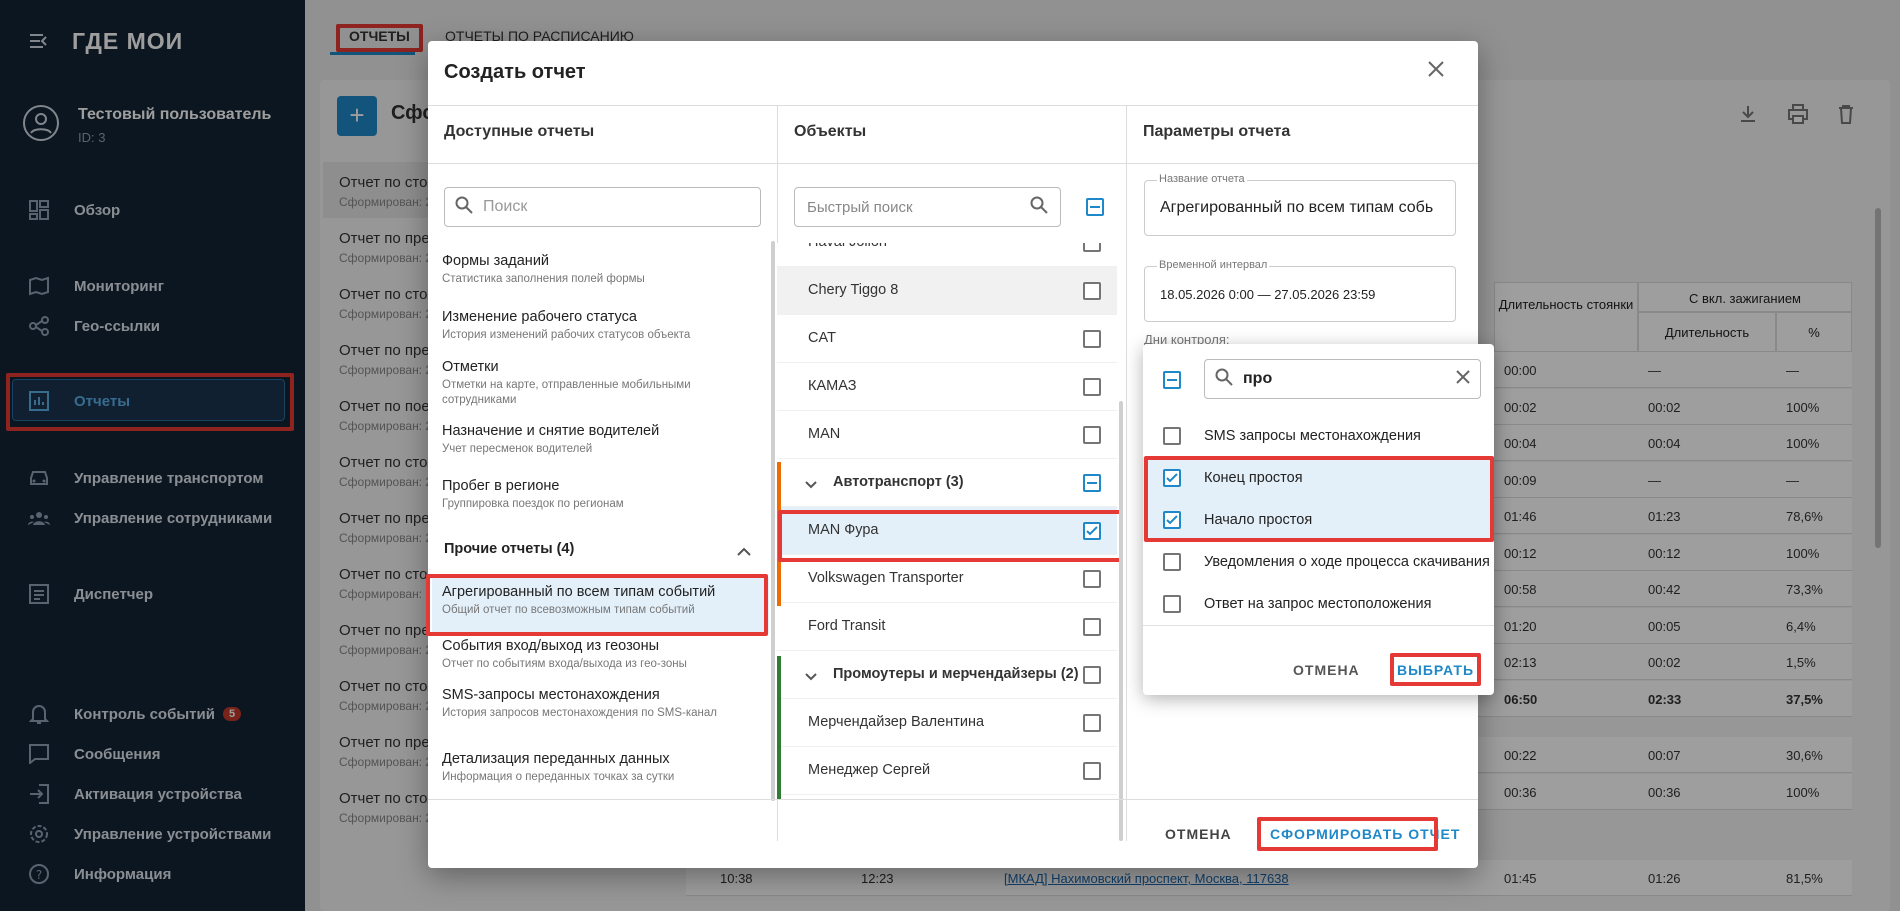  What do you see at coordinates (1319, 499) in the screenshot?
I see `highlight-idle-events` at bounding box center [1319, 499].